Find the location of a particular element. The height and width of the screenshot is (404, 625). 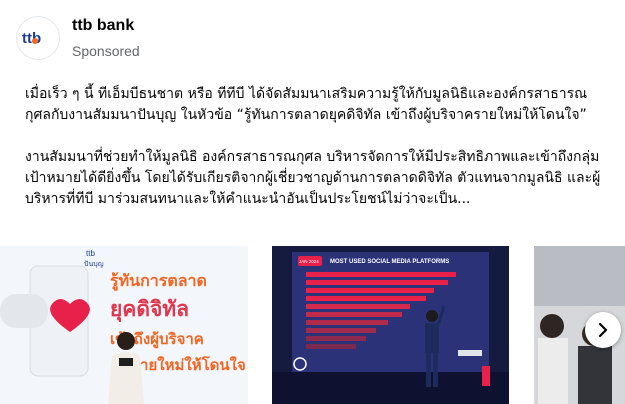

sponsored-label: Sponsored is located at coordinates (106, 51).